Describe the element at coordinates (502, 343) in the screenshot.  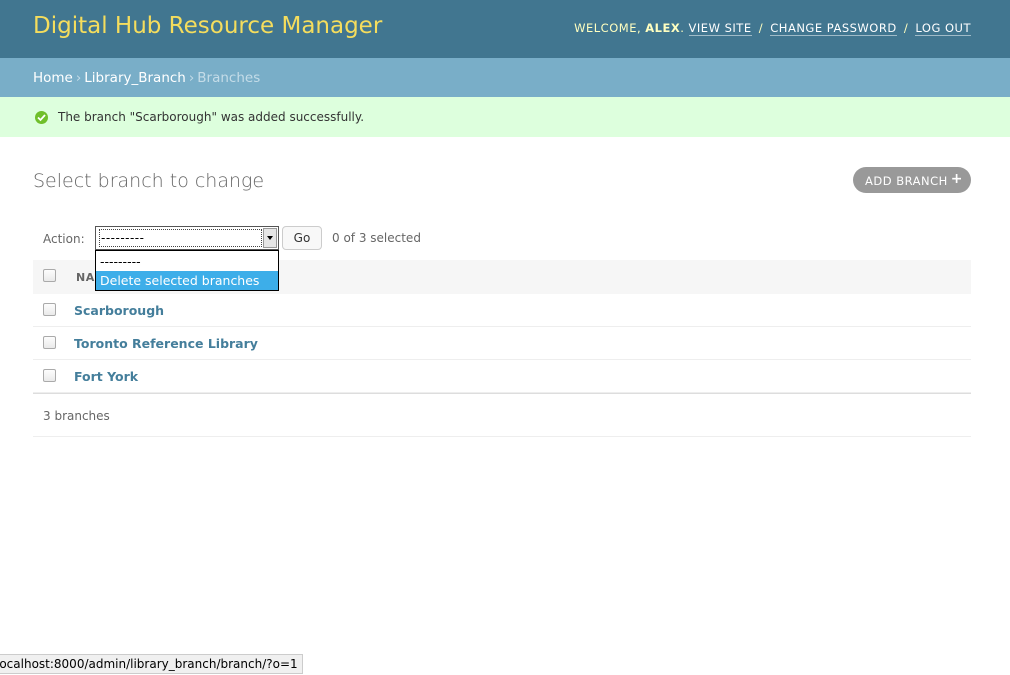
I see `table-row: Toronto Reference Library` at that location.